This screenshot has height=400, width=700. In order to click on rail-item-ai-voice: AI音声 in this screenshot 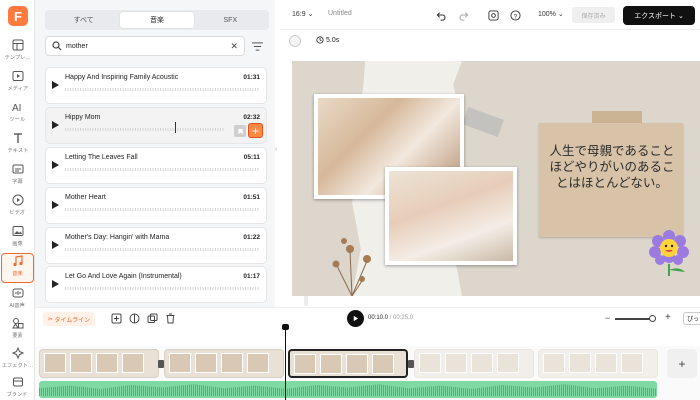, I will do `click(17, 301)`.